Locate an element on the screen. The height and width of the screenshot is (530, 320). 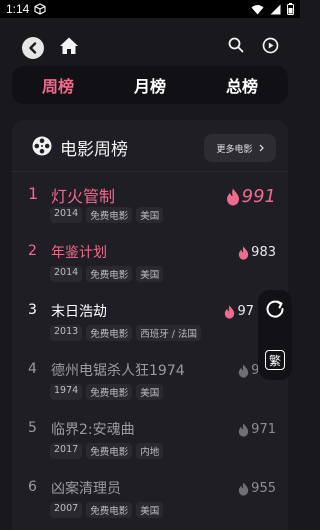
movie-year-tag: 1974 is located at coordinates (66, 392).